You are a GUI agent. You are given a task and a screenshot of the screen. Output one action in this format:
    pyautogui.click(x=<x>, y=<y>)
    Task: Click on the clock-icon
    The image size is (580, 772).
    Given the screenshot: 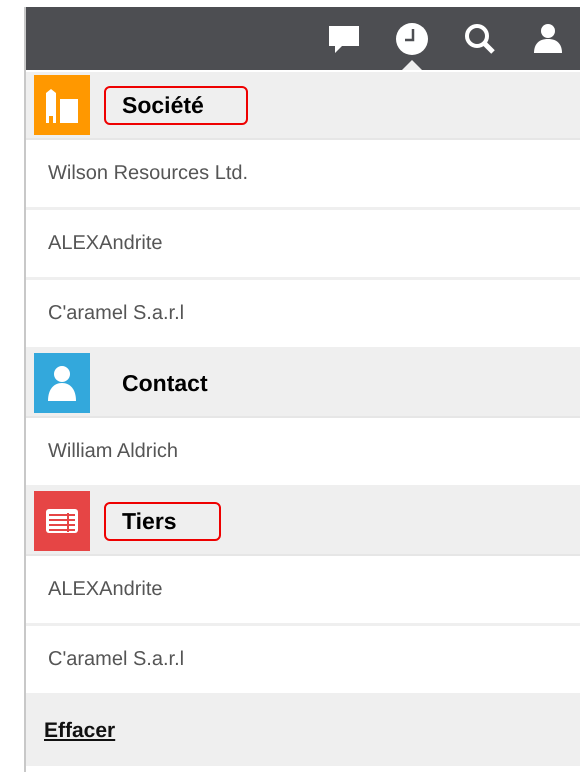 What is the action you would take?
    pyautogui.click(x=412, y=39)
    